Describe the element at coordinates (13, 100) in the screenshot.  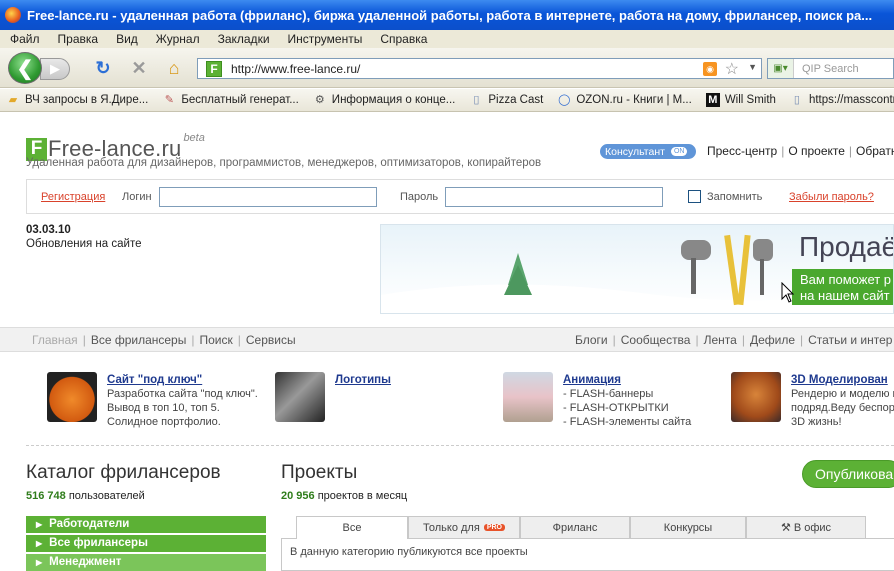
I see `bookmark-folder-icon: ▰` at that location.